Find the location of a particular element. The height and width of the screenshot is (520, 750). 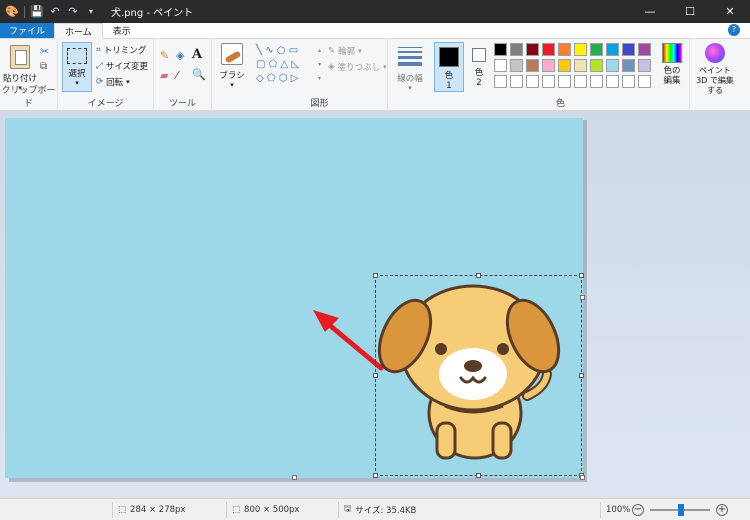

diamond-shape-icon: ◇ is located at coordinates (260, 78).